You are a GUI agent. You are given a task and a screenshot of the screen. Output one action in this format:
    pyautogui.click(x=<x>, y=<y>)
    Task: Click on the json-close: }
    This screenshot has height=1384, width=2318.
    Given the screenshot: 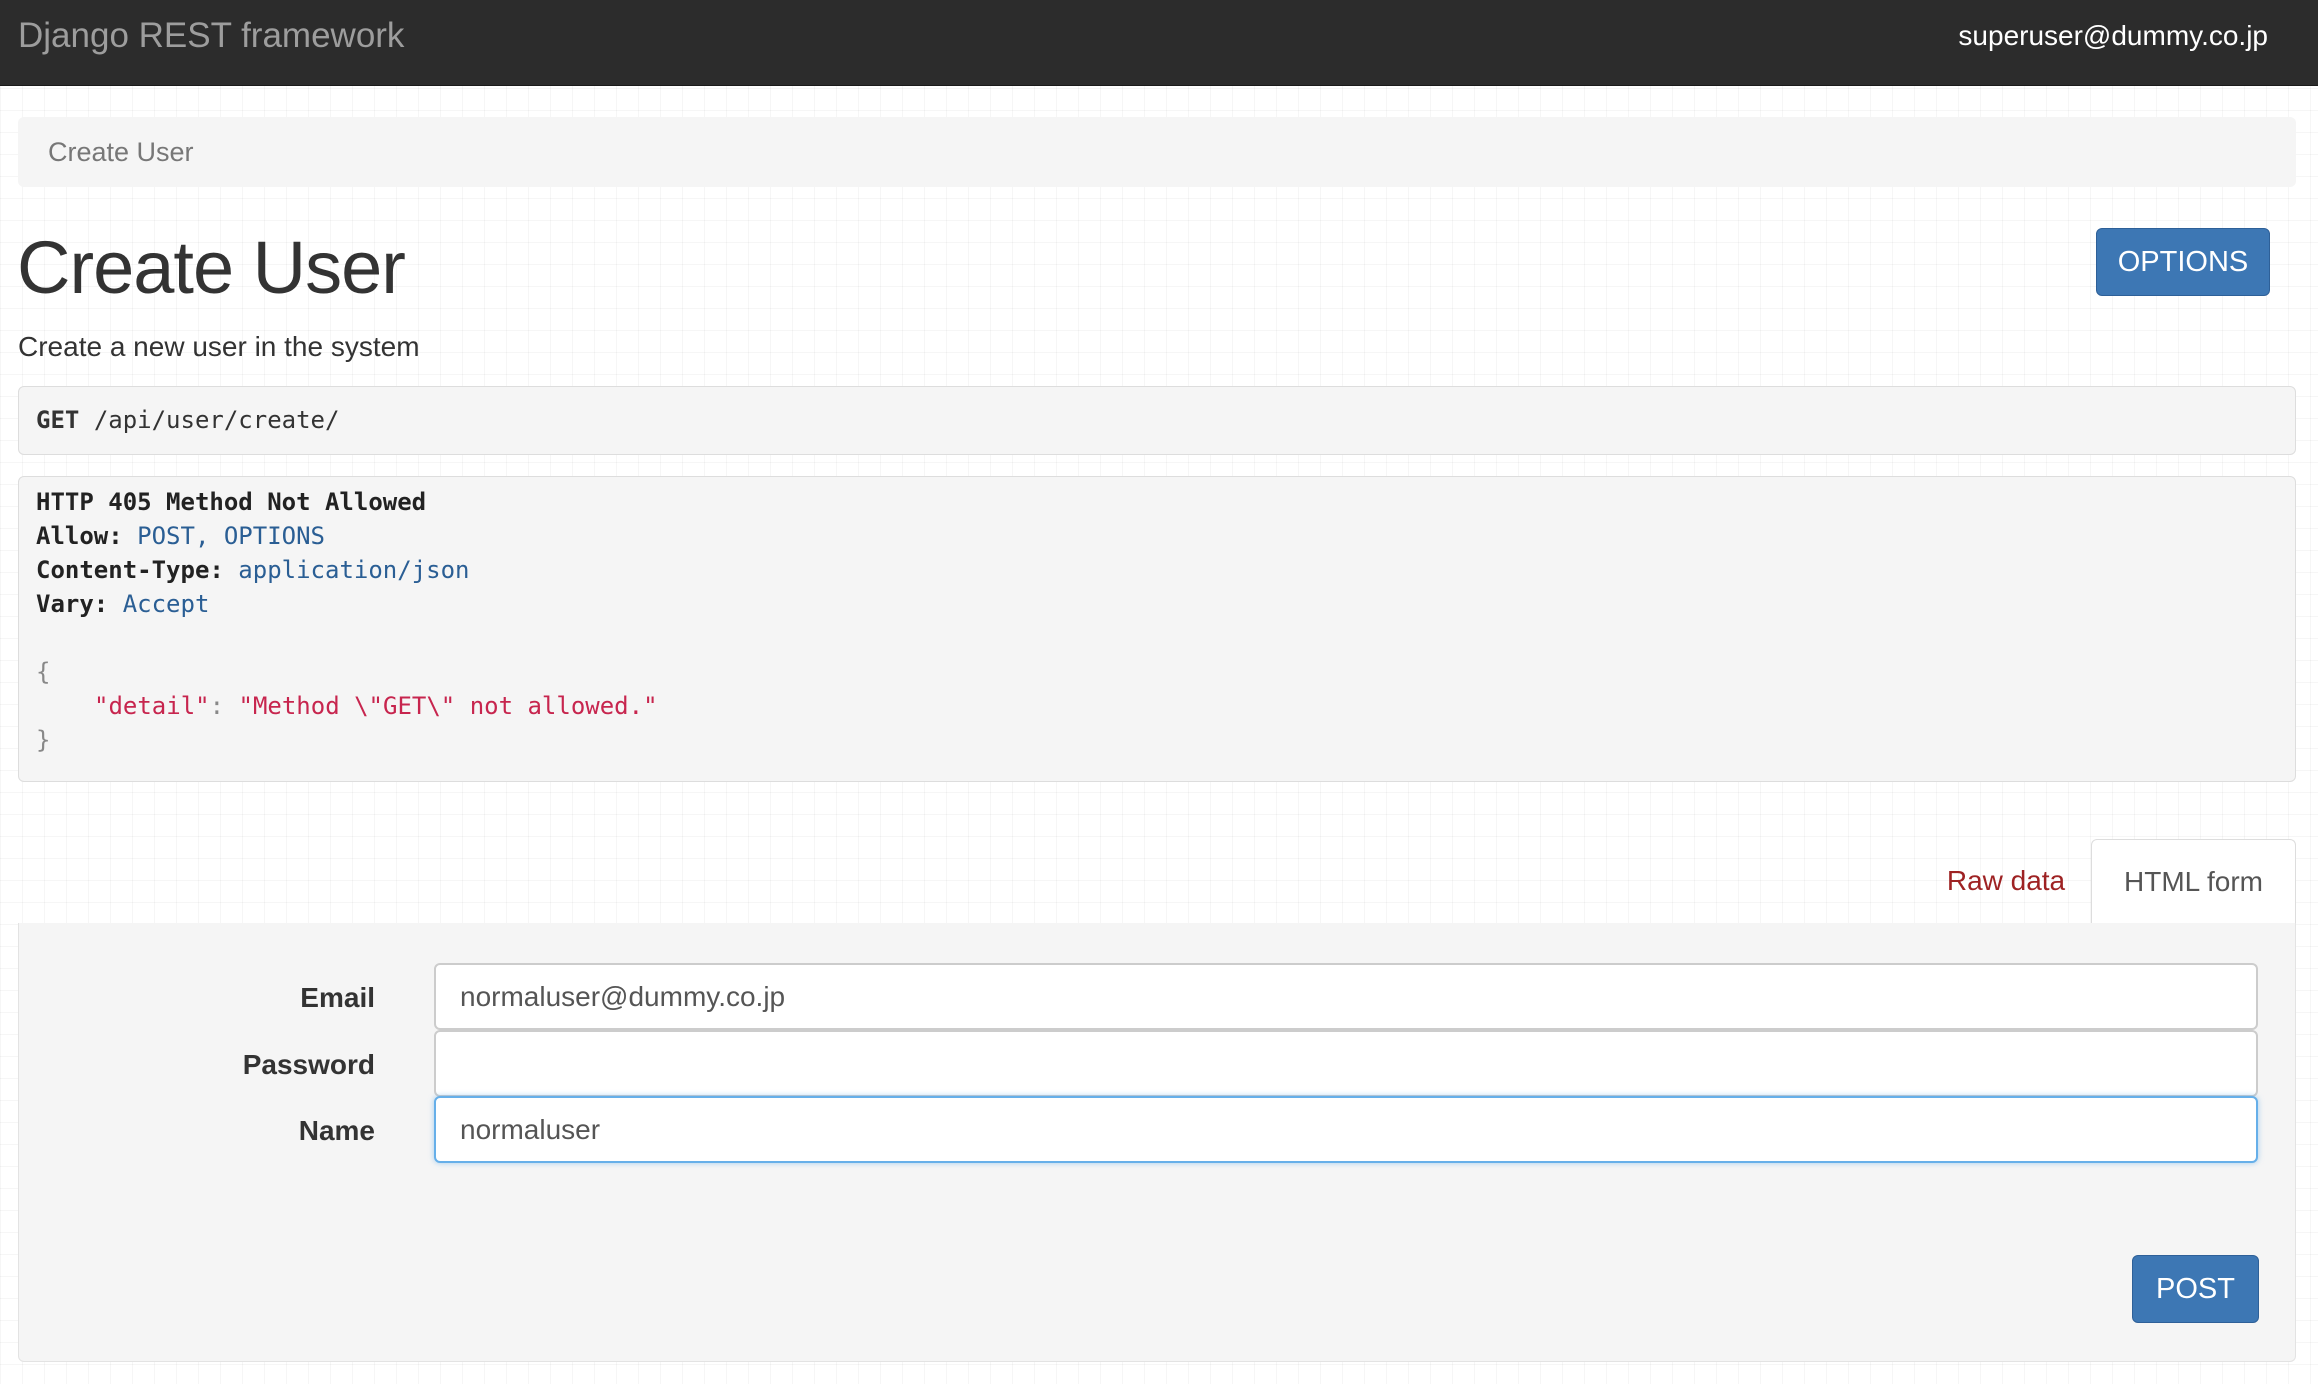 What is the action you would take?
    pyautogui.click(x=43, y=740)
    